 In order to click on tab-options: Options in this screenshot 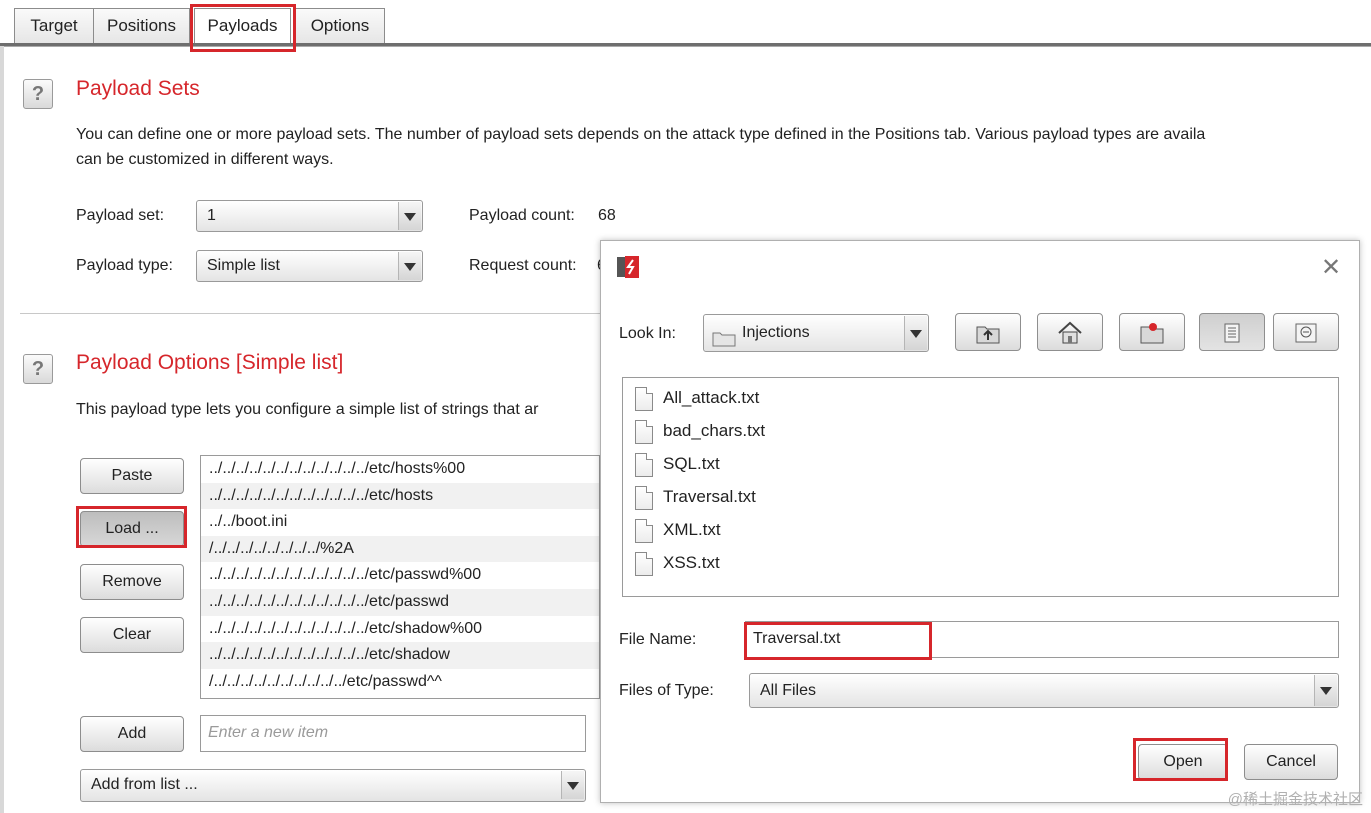, I will do `click(340, 25)`.